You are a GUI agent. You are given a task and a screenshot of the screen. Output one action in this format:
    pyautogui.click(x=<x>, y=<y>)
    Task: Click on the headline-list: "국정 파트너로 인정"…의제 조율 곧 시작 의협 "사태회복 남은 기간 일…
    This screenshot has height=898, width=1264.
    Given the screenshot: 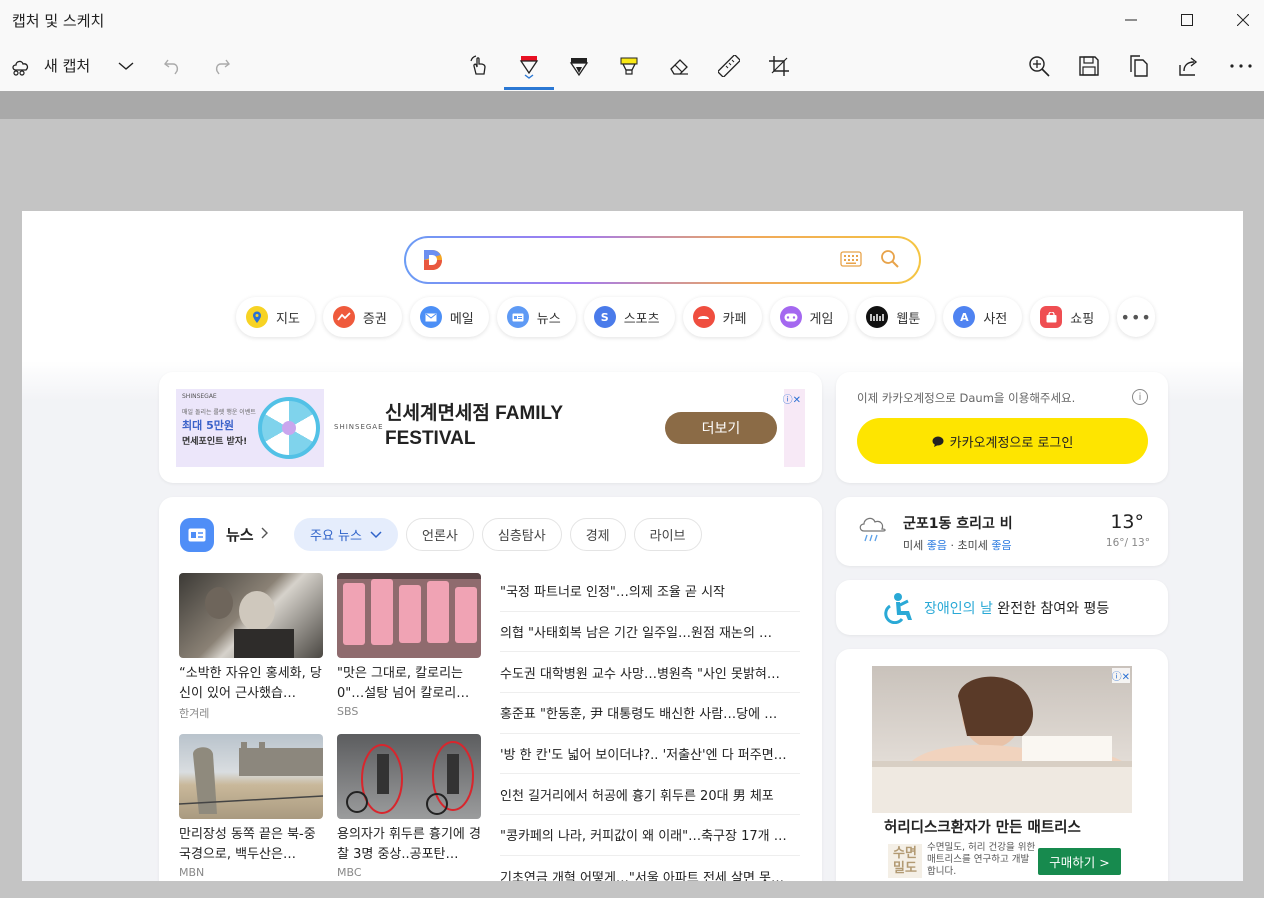 What is the action you would take?
    pyautogui.click(x=650, y=726)
    